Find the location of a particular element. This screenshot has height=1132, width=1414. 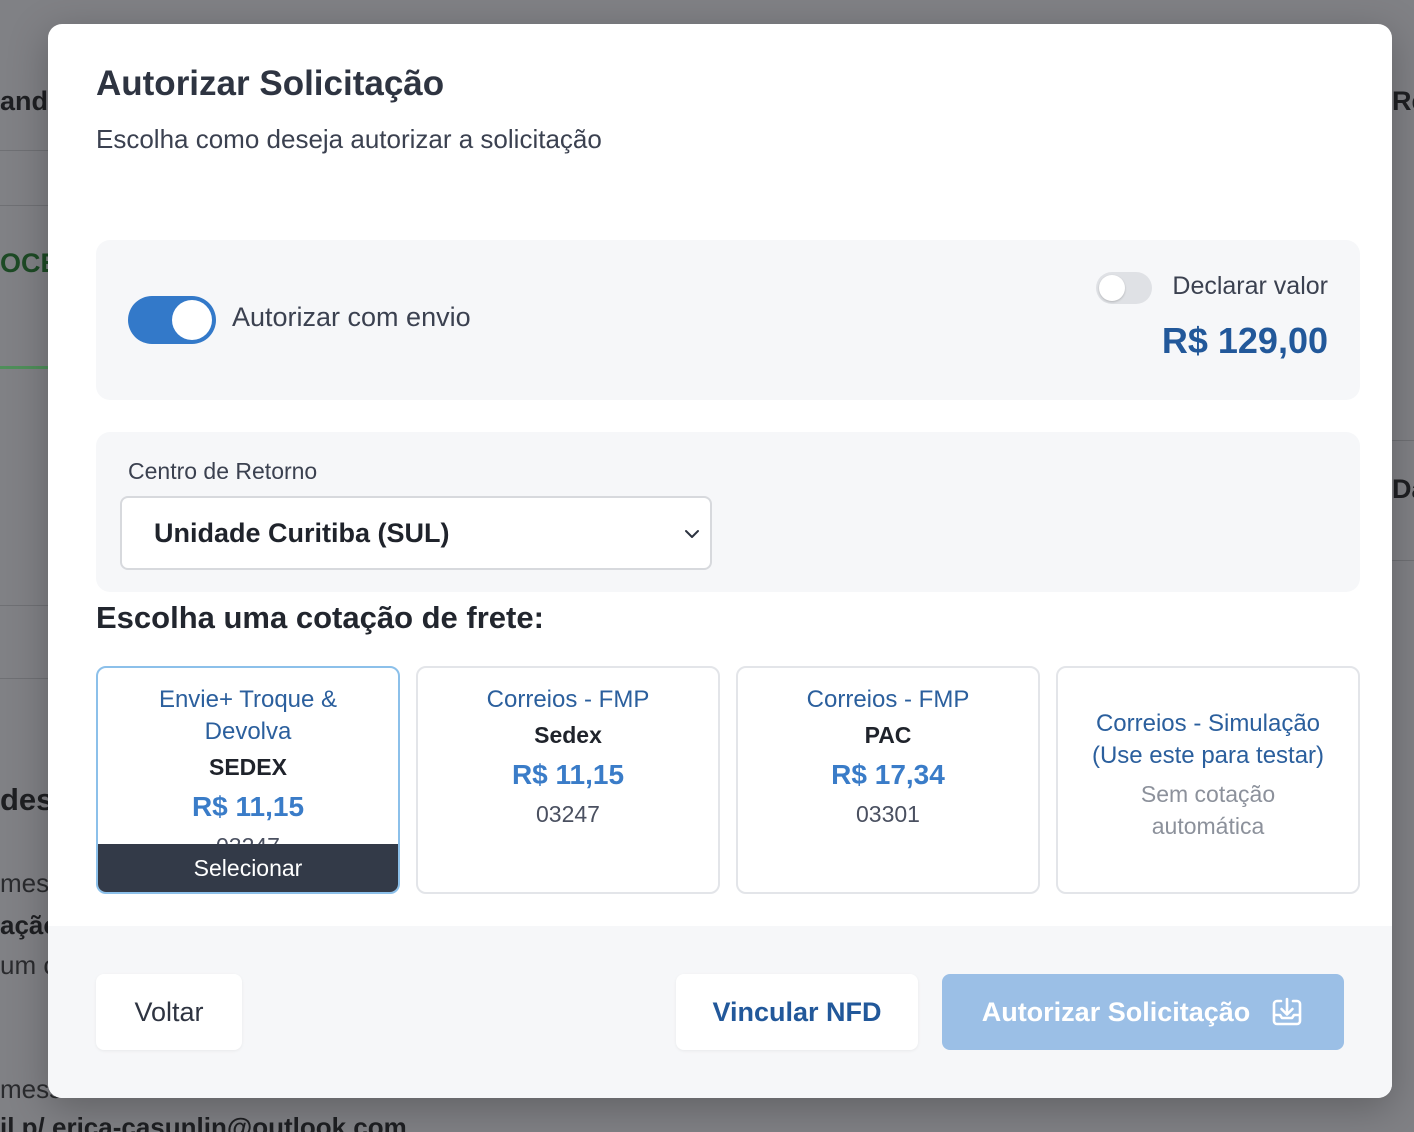

ship-toggle is located at coordinates (172, 320).